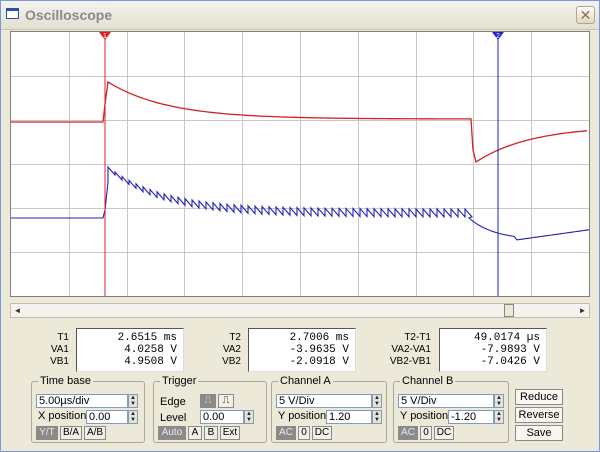 The height and width of the screenshot is (452, 600). What do you see at coordinates (499, 417) in the screenshot?
I see `channel-b-ypos-spinner-icon: ▲ ▼` at bounding box center [499, 417].